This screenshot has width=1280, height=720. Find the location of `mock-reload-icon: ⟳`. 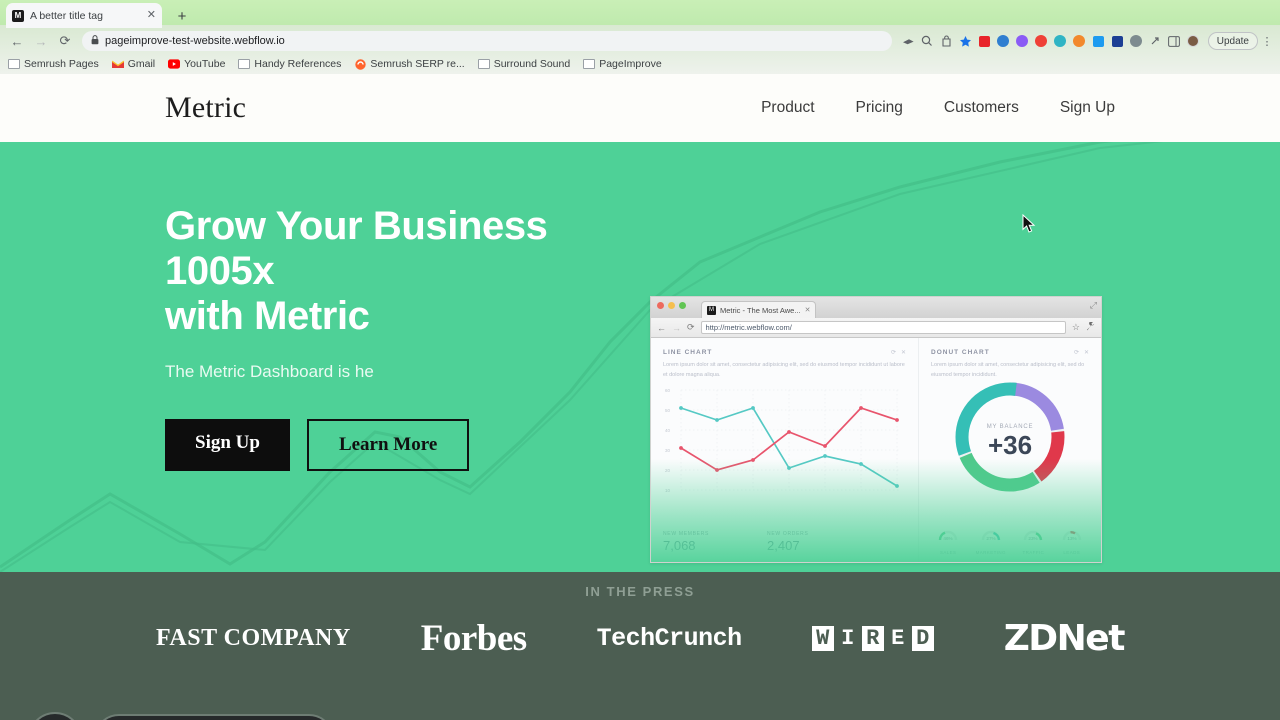

mock-reload-icon: ⟳ is located at coordinates (691, 327).